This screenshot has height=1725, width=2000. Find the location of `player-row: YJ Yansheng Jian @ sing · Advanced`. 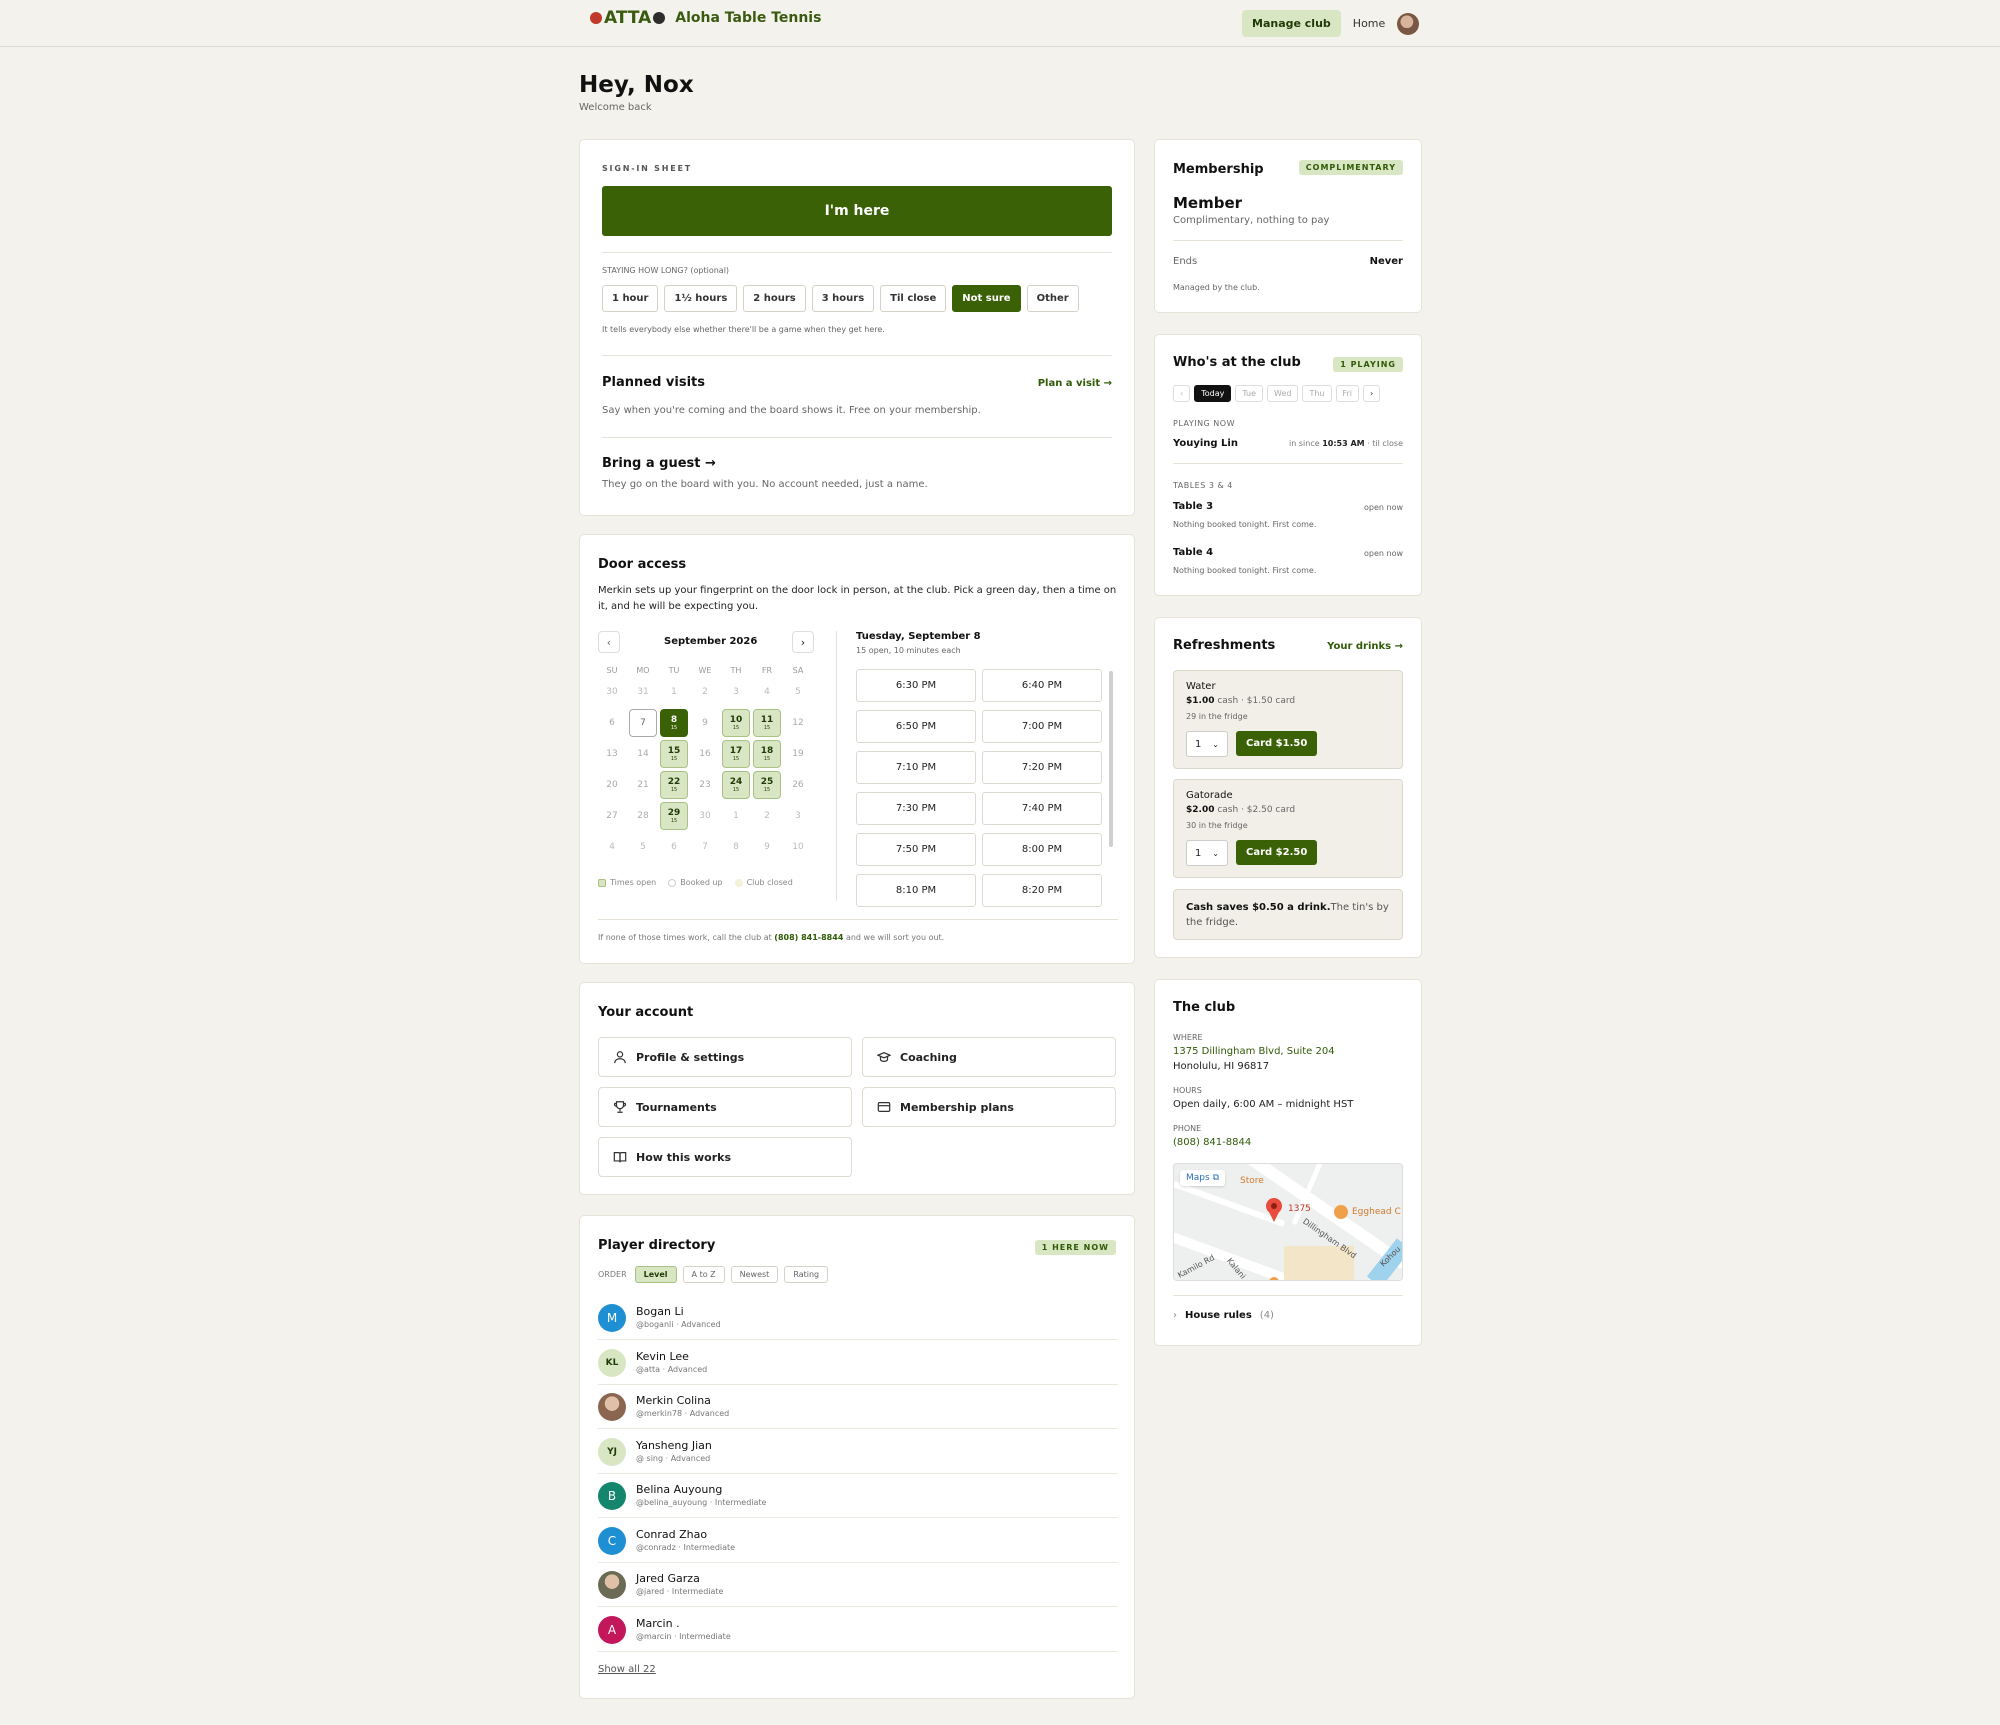

player-row: YJ Yansheng Jian @ sing · Advanced is located at coordinates (858, 1452).